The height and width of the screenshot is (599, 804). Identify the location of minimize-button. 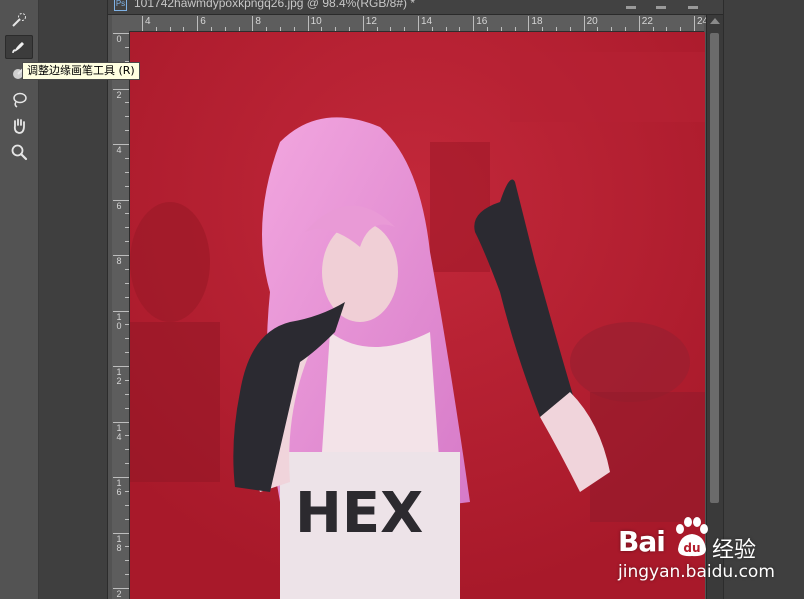
(631, 6).